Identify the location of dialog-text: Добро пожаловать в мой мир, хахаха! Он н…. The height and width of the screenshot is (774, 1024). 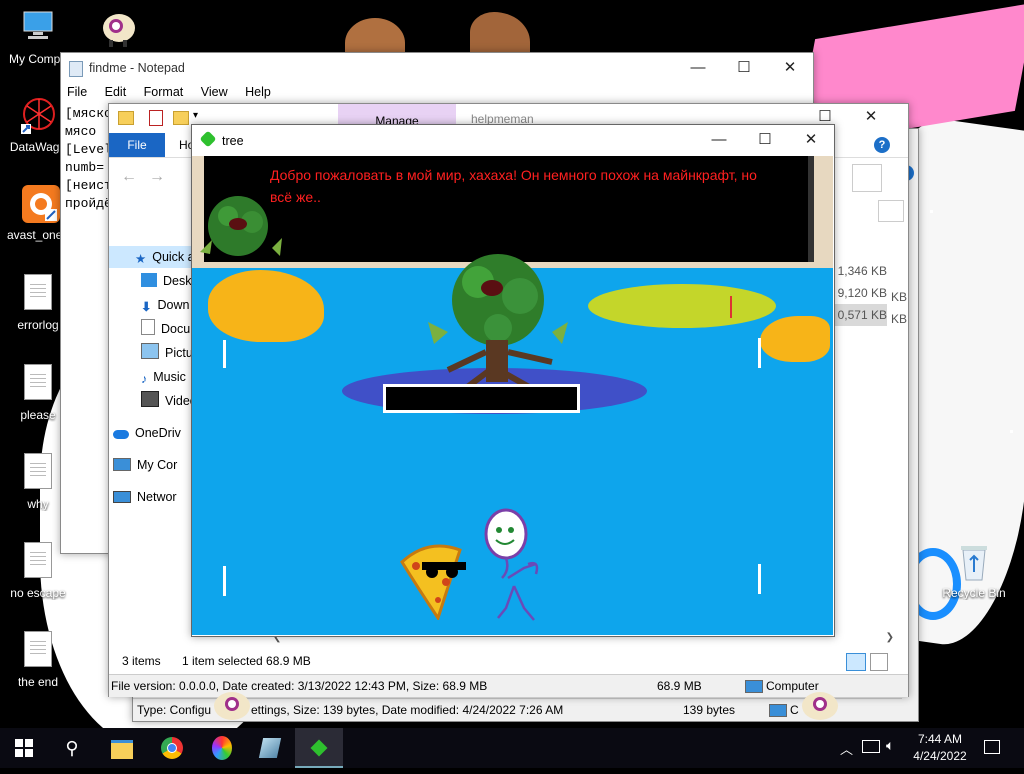
(513, 186).